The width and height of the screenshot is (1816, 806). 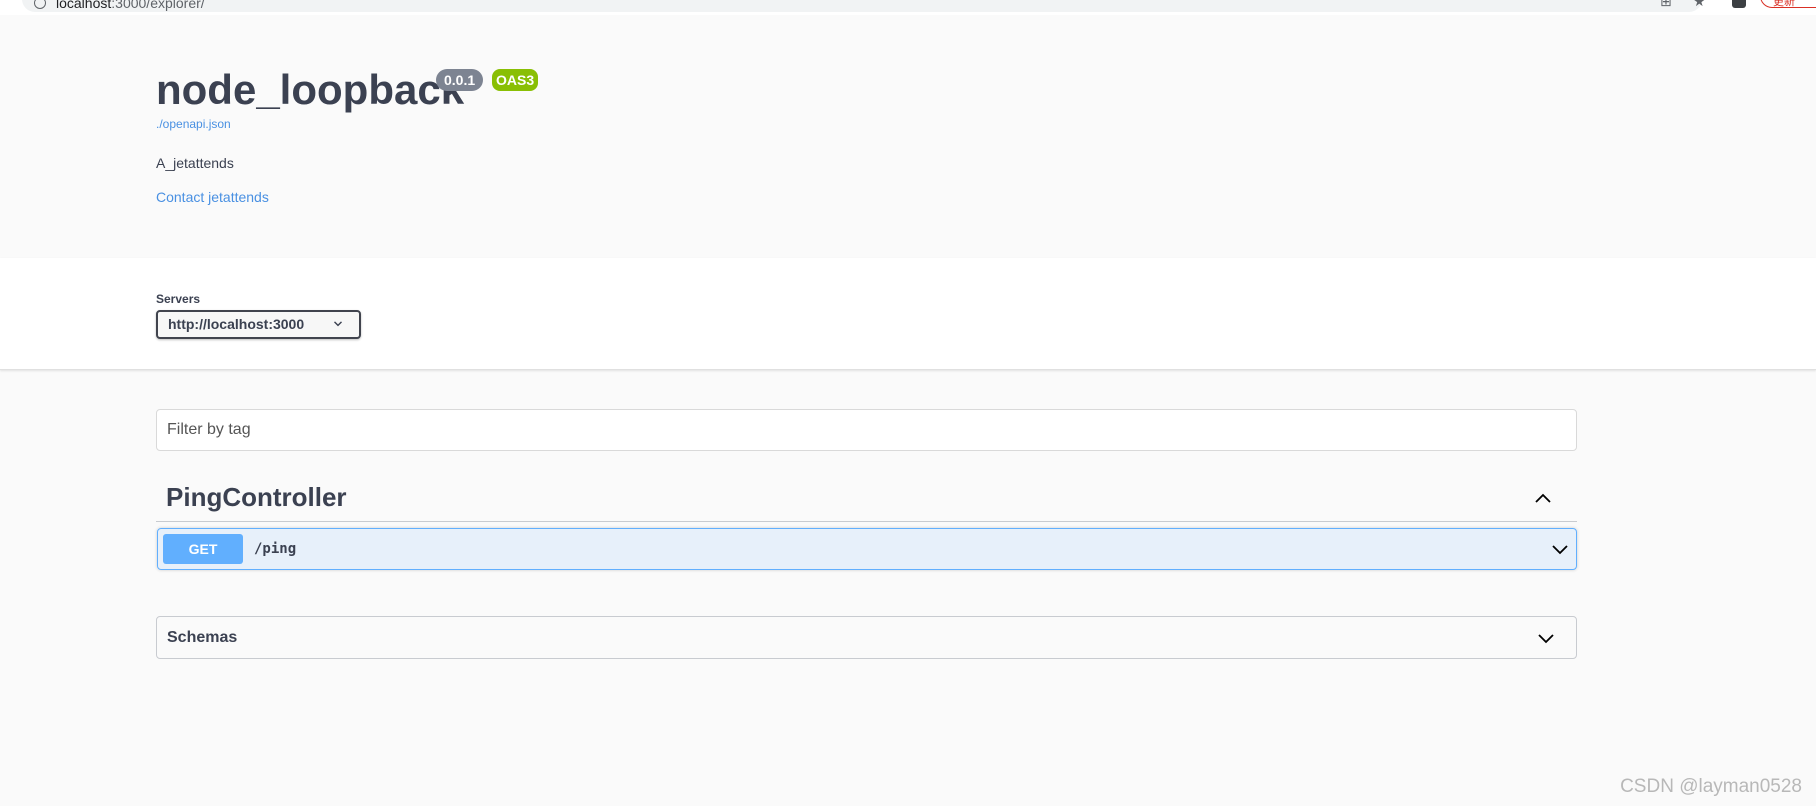 I want to click on csdn-watermark: CSDN @layman0528, so click(x=1711, y=786).